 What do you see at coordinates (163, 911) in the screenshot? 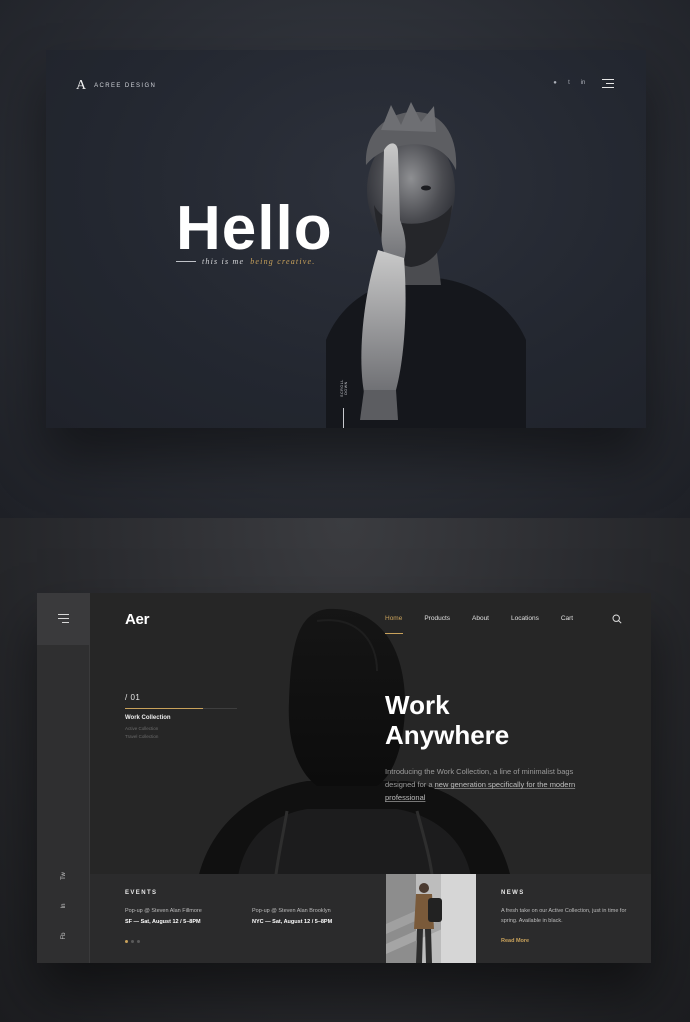
I see `event-name: Pop-up @ Steven Alan Fillmore` at bounding box center [163, 911].